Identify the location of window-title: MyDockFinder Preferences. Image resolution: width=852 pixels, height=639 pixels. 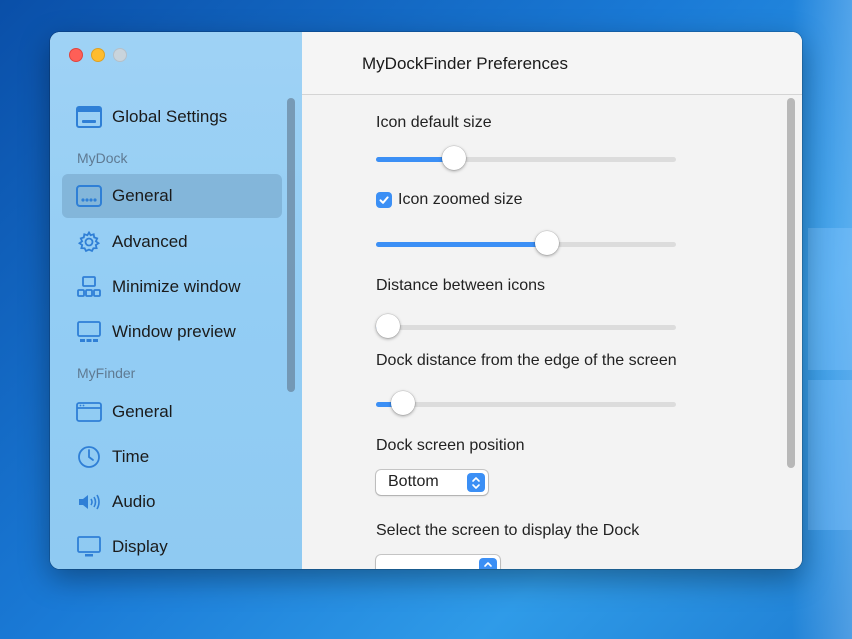
(465, 63).